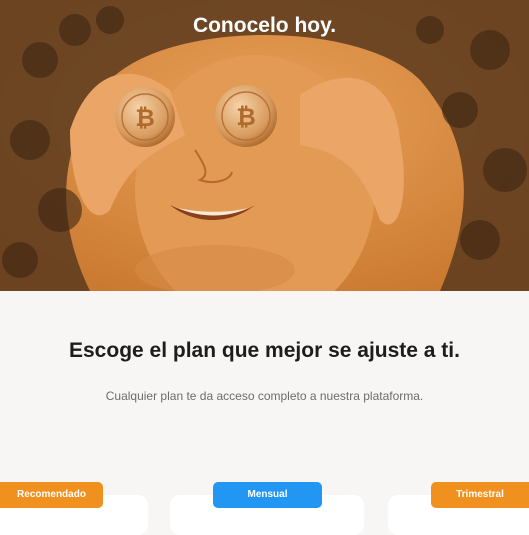  What do you see at coordinates (267, 495) in the screenshot?
I see `tab-monthly: Mensual` at bounding box center [267, 495].